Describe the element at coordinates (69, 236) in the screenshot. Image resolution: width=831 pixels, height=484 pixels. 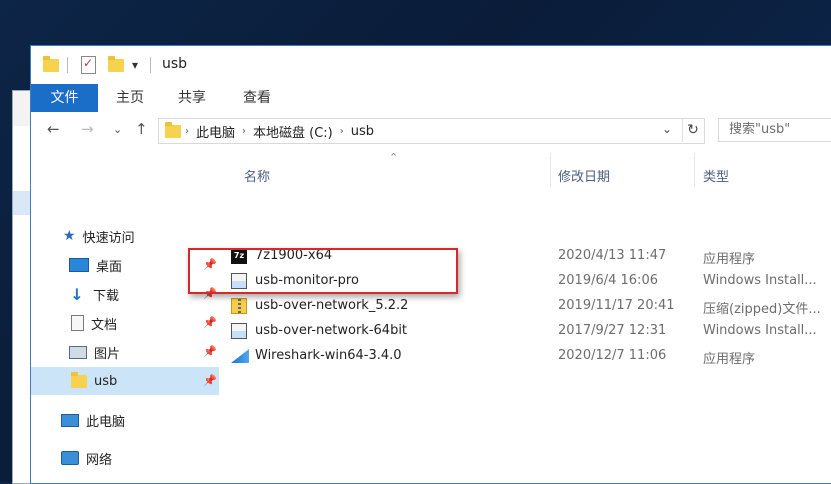
I see `star-icon: ★` at that location.